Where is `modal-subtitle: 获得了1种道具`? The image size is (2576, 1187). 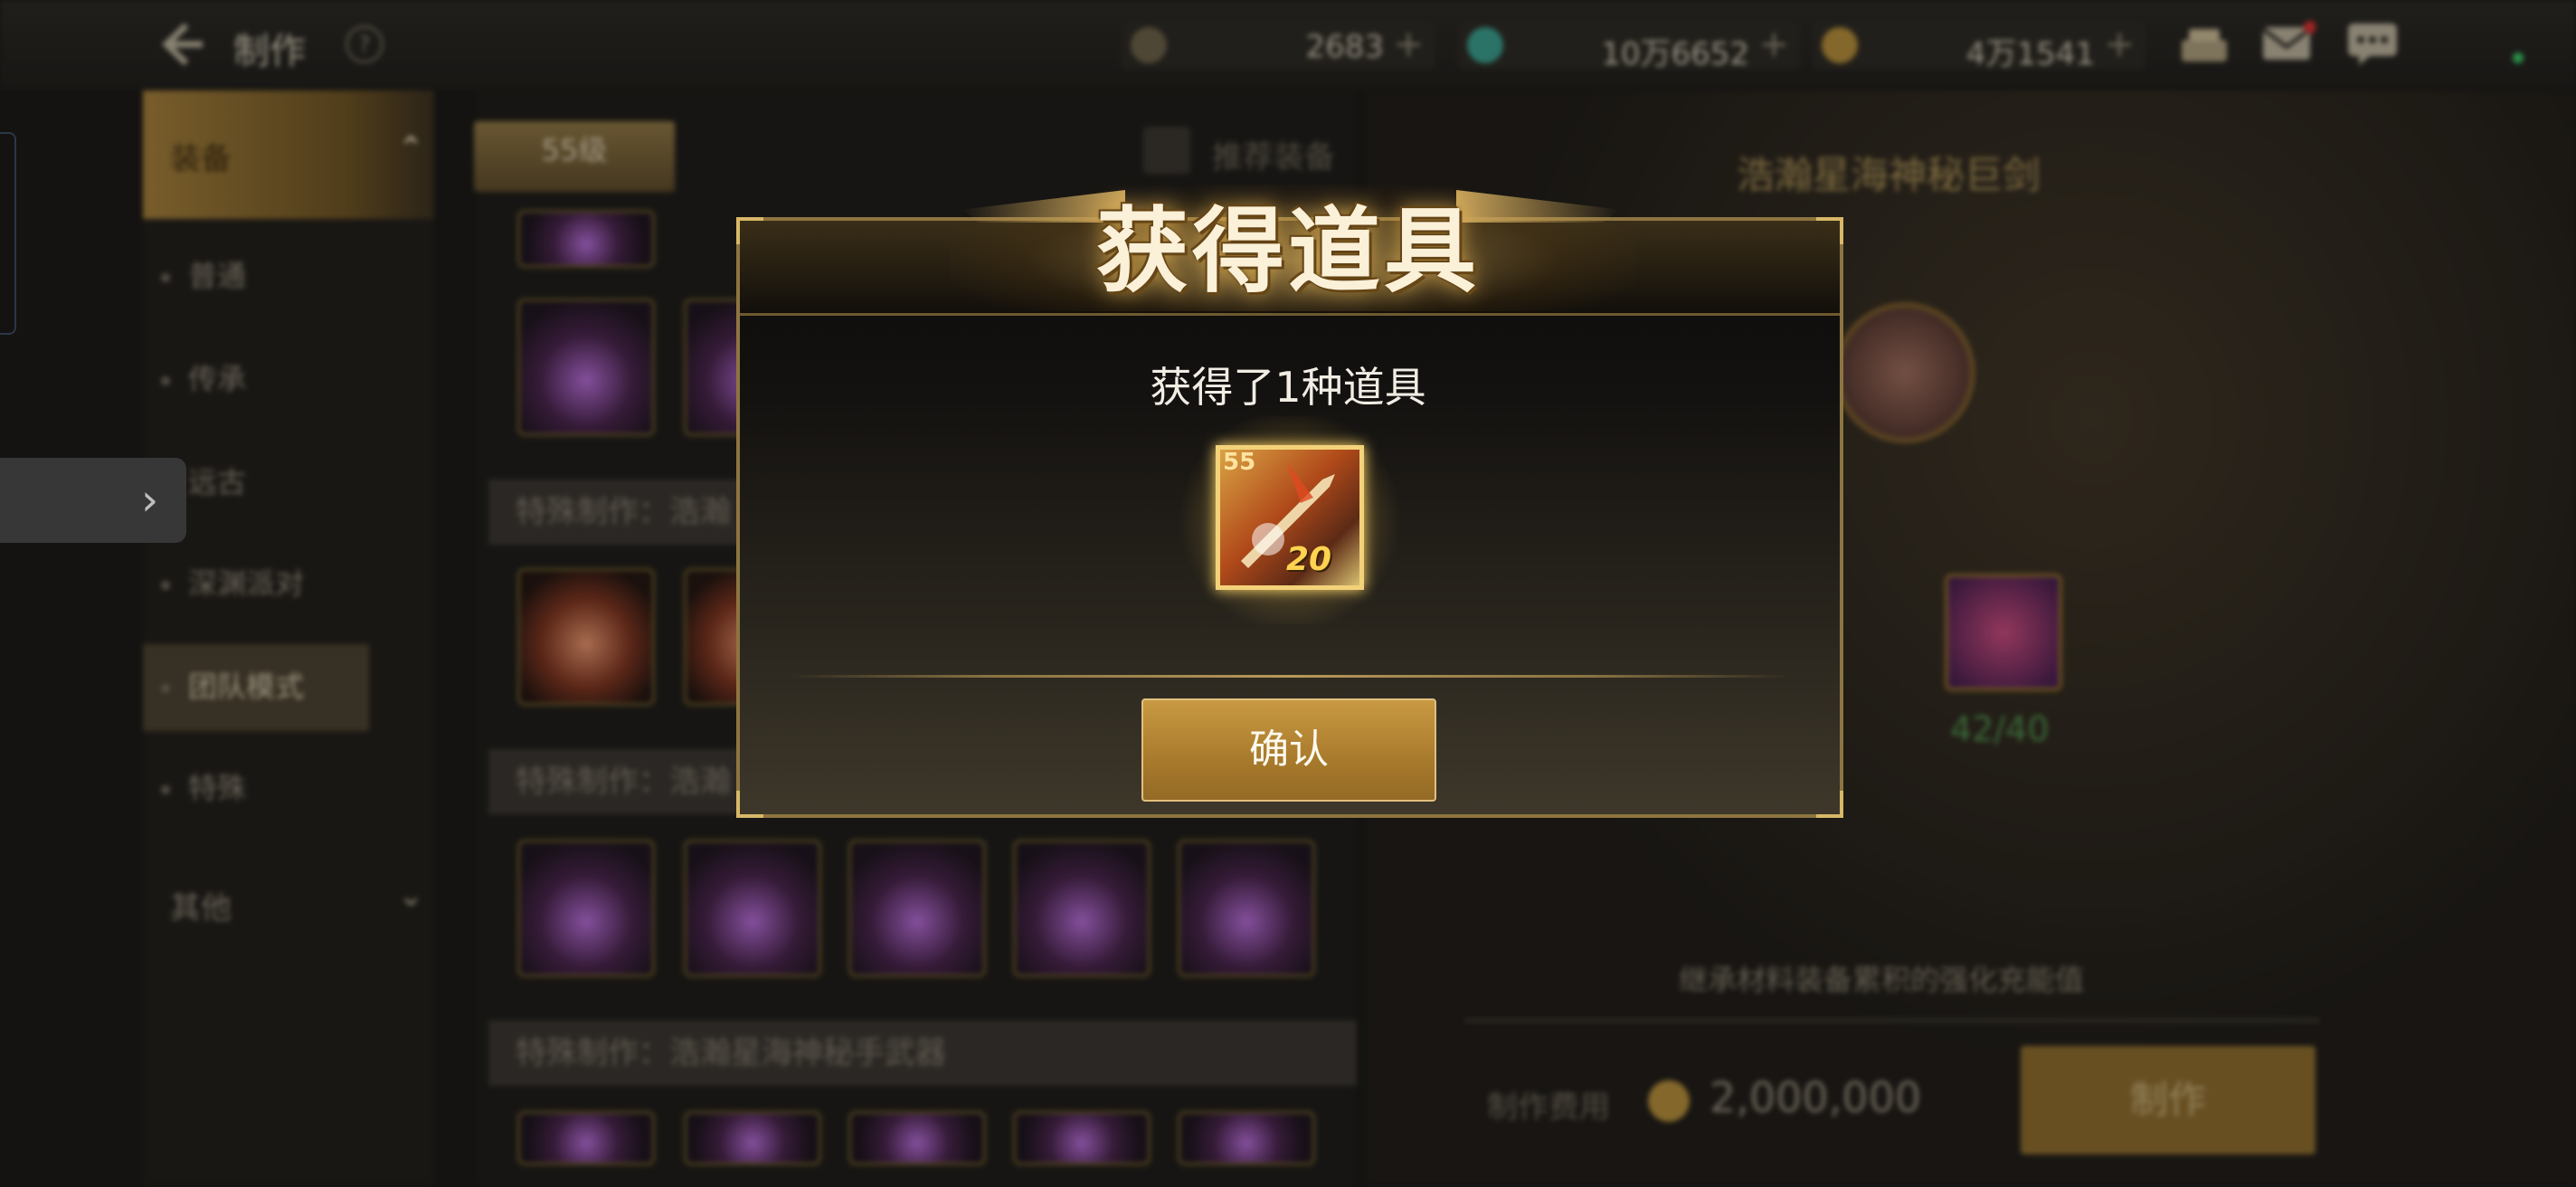 modal-subtitle: 获得了1种道具 is located at coordinates (1288, 387).